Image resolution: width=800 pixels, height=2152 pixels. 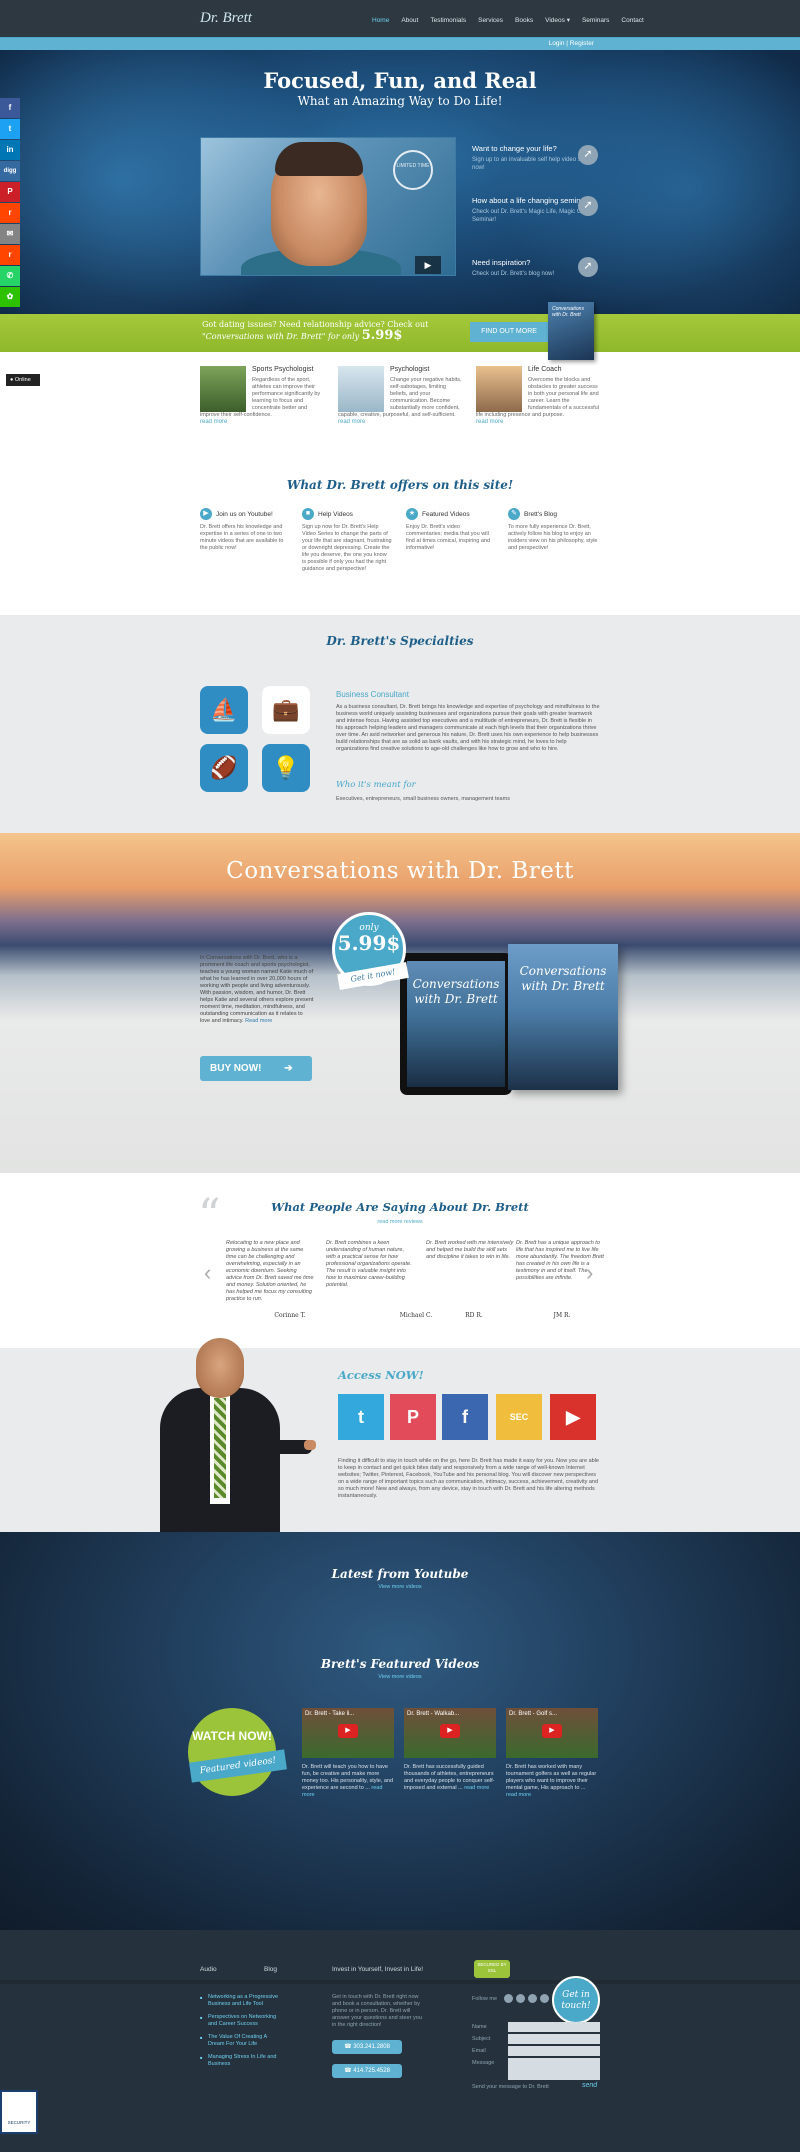 What do you see at coordinates (400, 1222) in the screenshot?
I see `read-more-reviews-link: read more reviews` at bounding box center [400, 1222].